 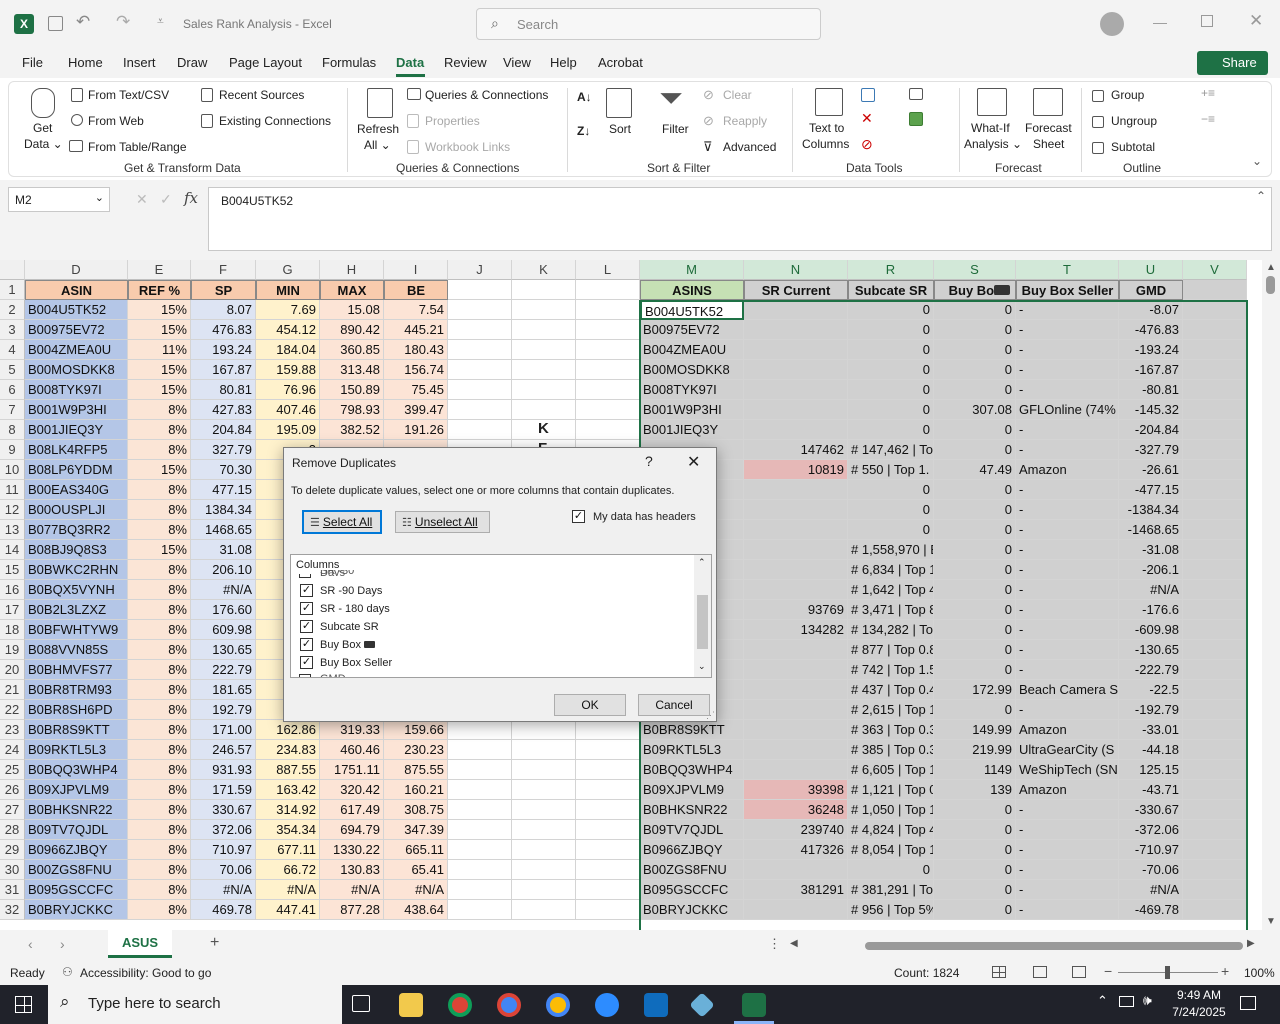 I want to click on confirm-entry-icon: ✓, so click(x=166, y=199).